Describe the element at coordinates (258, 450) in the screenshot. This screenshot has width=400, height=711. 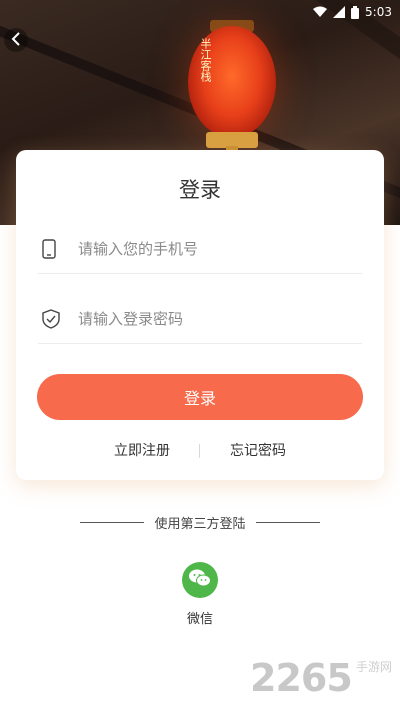
I see `forgot-password-link: 忘记密码` at that location.